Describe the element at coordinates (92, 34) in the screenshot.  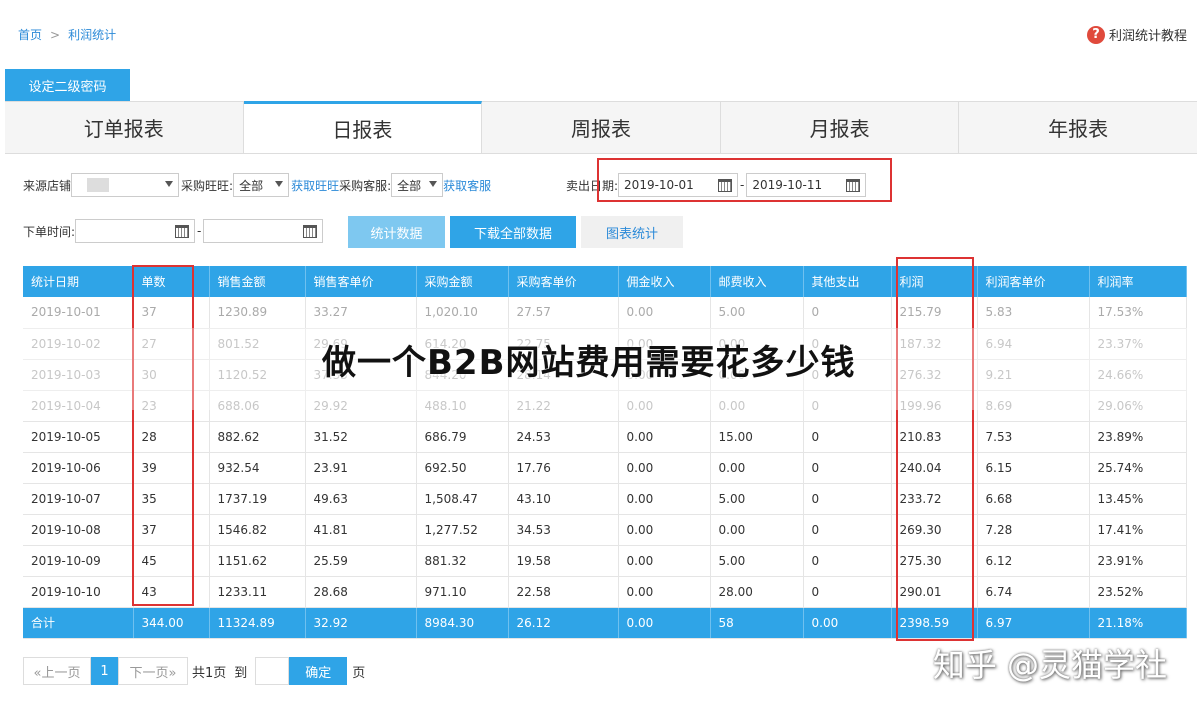
I see `breadcrumb-current: 利润统计` at that location.